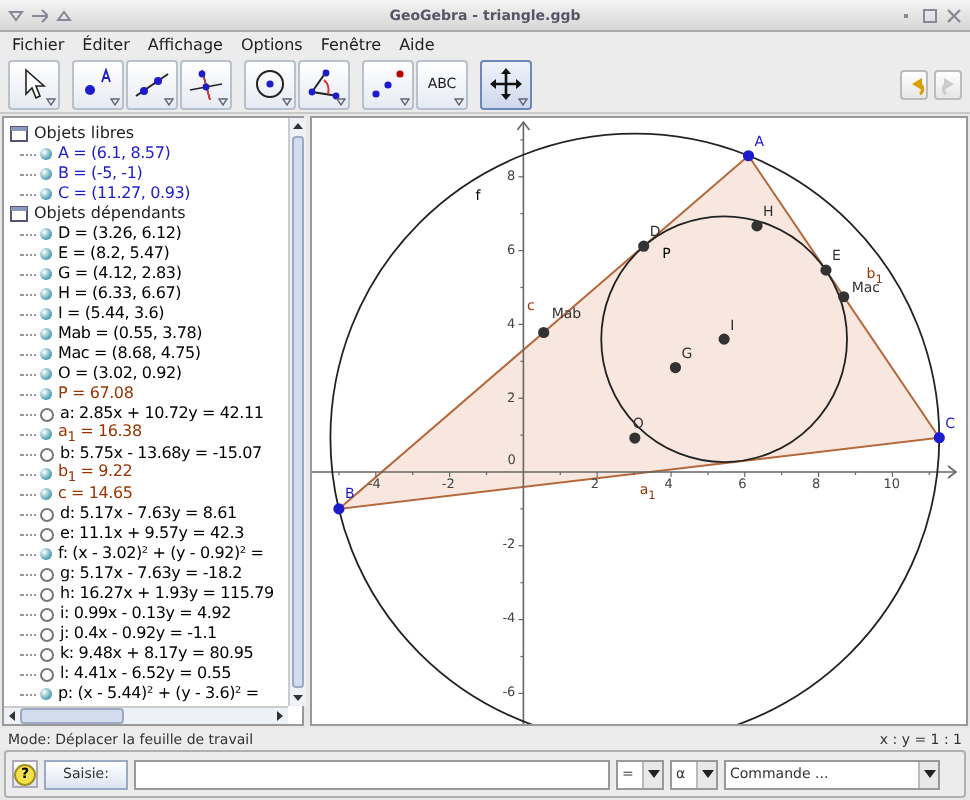 The width and height of the screenshot is (970, 800). I want to click on shade-arrows-icon, so click(40, 15).